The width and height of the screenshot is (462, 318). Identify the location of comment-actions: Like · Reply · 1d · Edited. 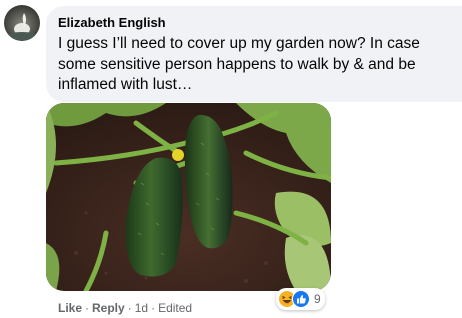
(125, 308).